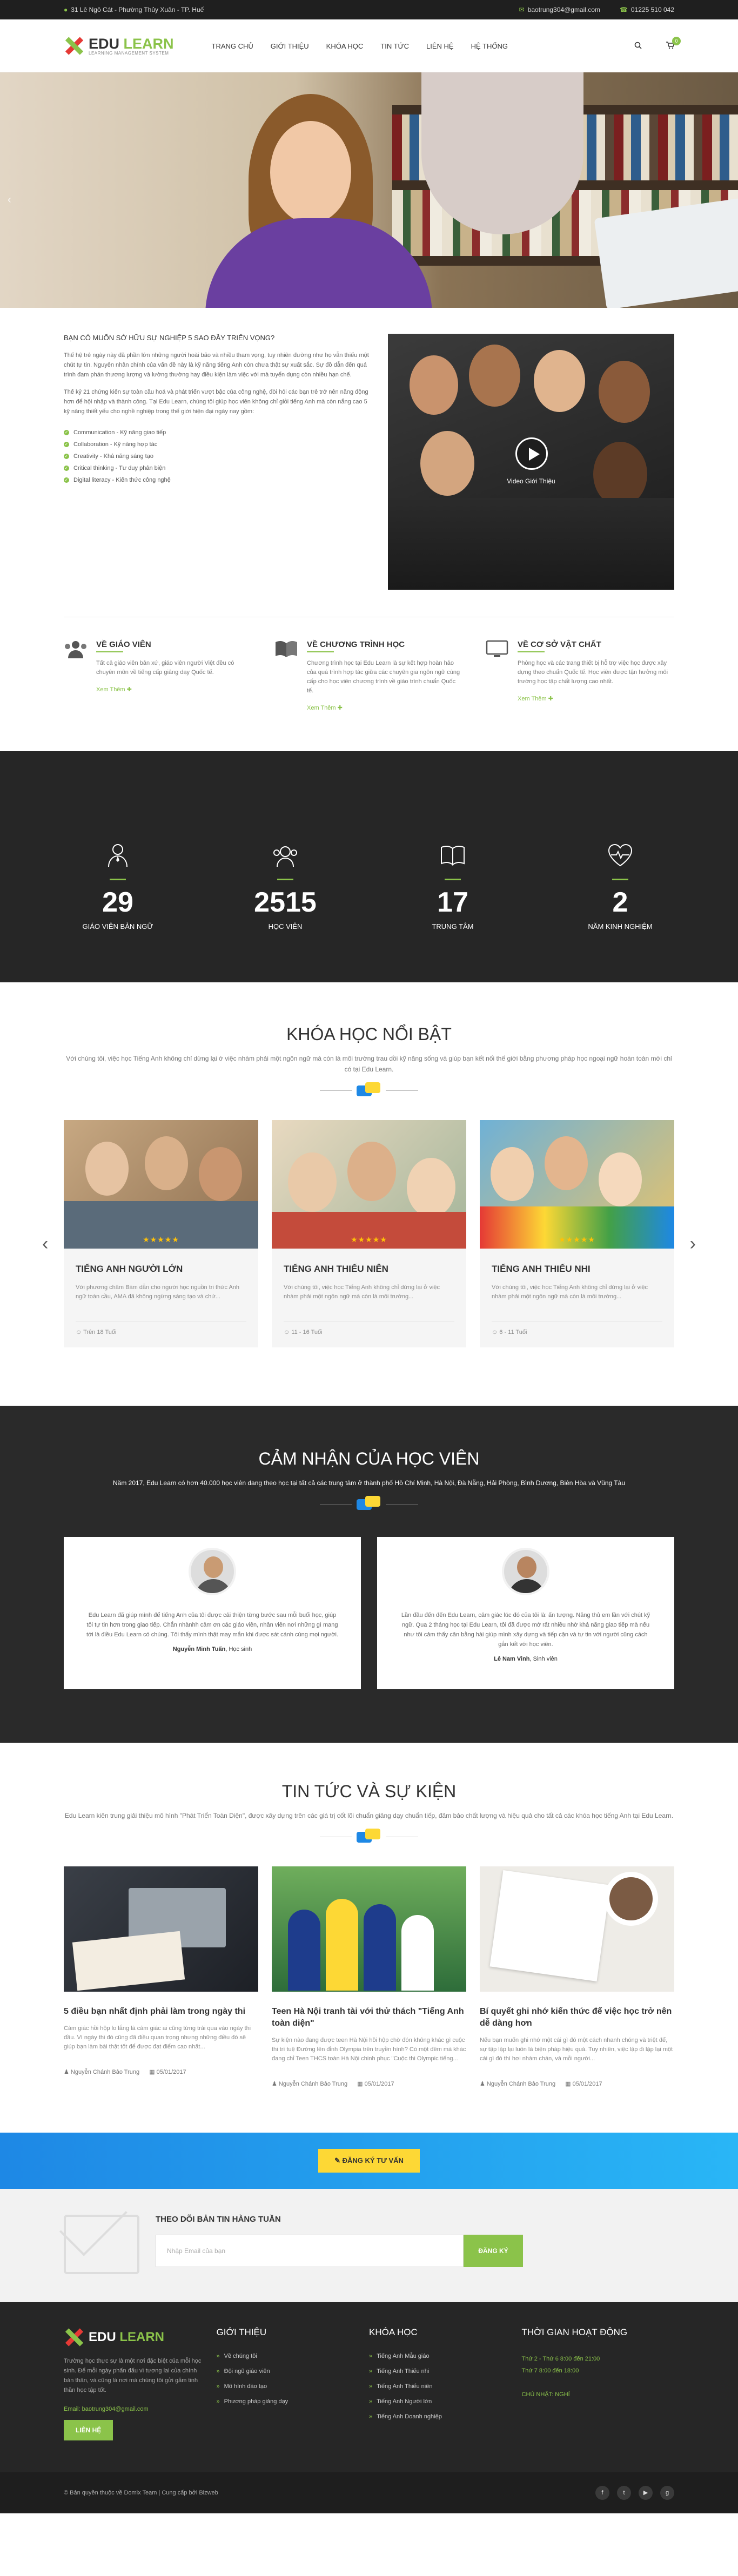 This screenshot has width=738, height=2576. Describe the element at coordinates (394, 46) in the screenshot. I see `nav-news: TIN TỨC` at that location.